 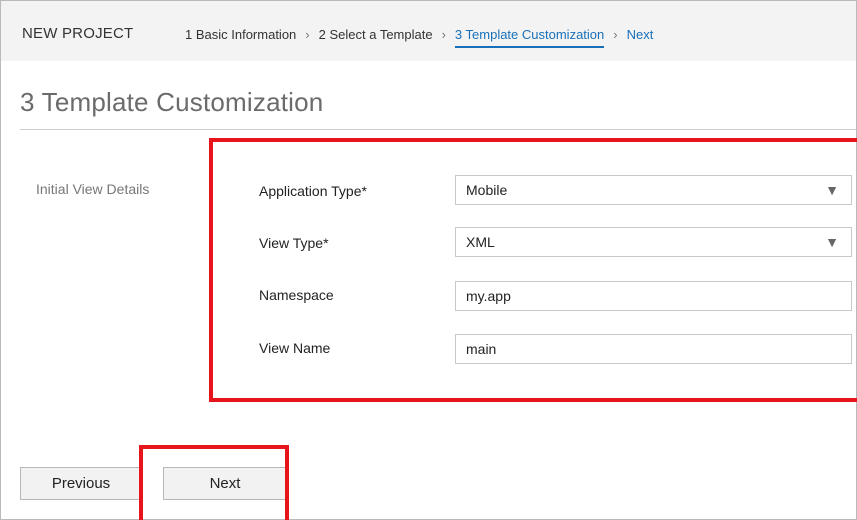 What do you see at coordinates (438, 129) in the screenshot?
I see `title-divider` at bounding box center [438, 129].